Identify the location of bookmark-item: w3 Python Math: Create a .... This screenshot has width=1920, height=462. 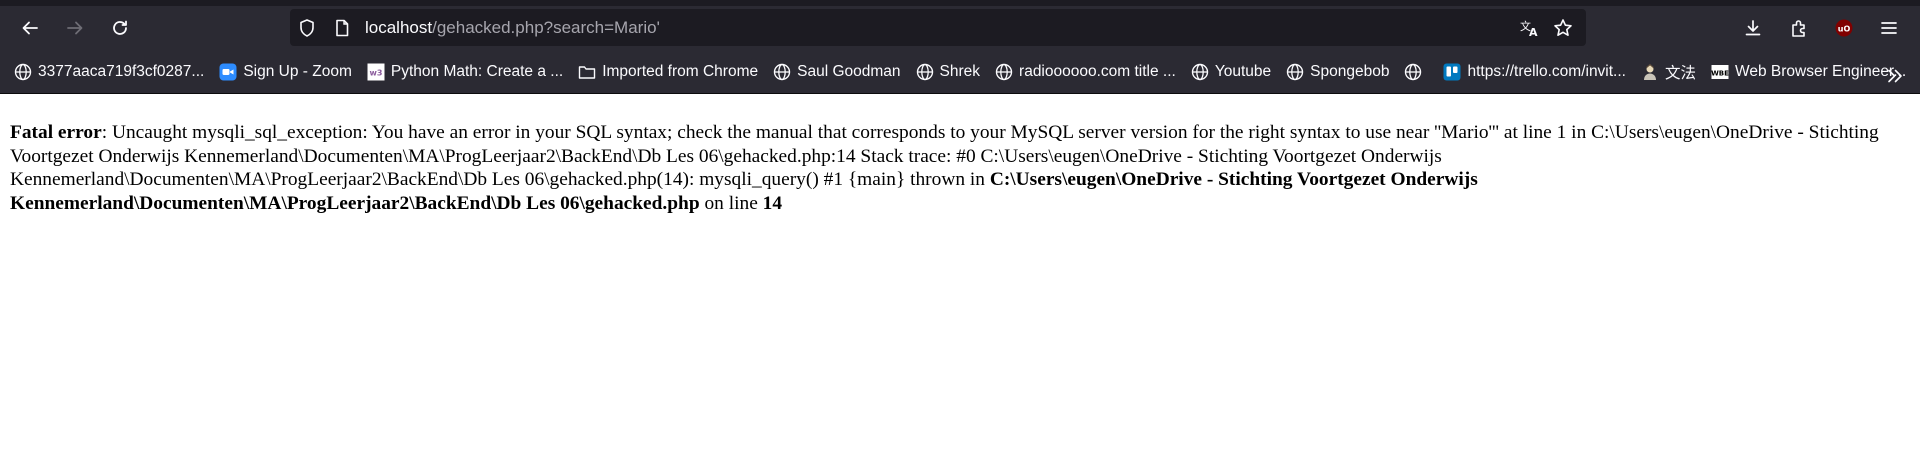
(465, 72).